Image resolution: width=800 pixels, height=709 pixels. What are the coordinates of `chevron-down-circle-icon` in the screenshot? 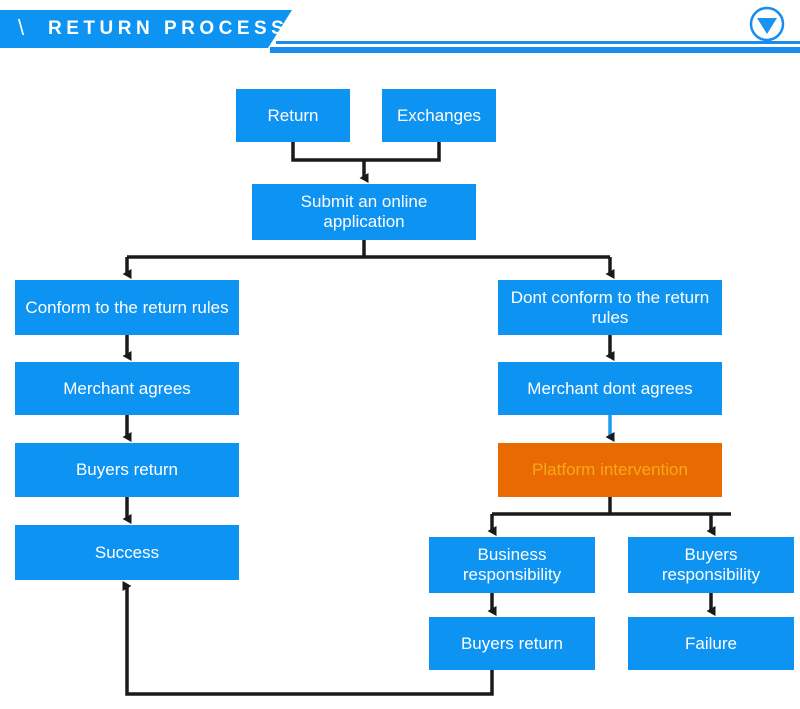 It's located at (767, 24).